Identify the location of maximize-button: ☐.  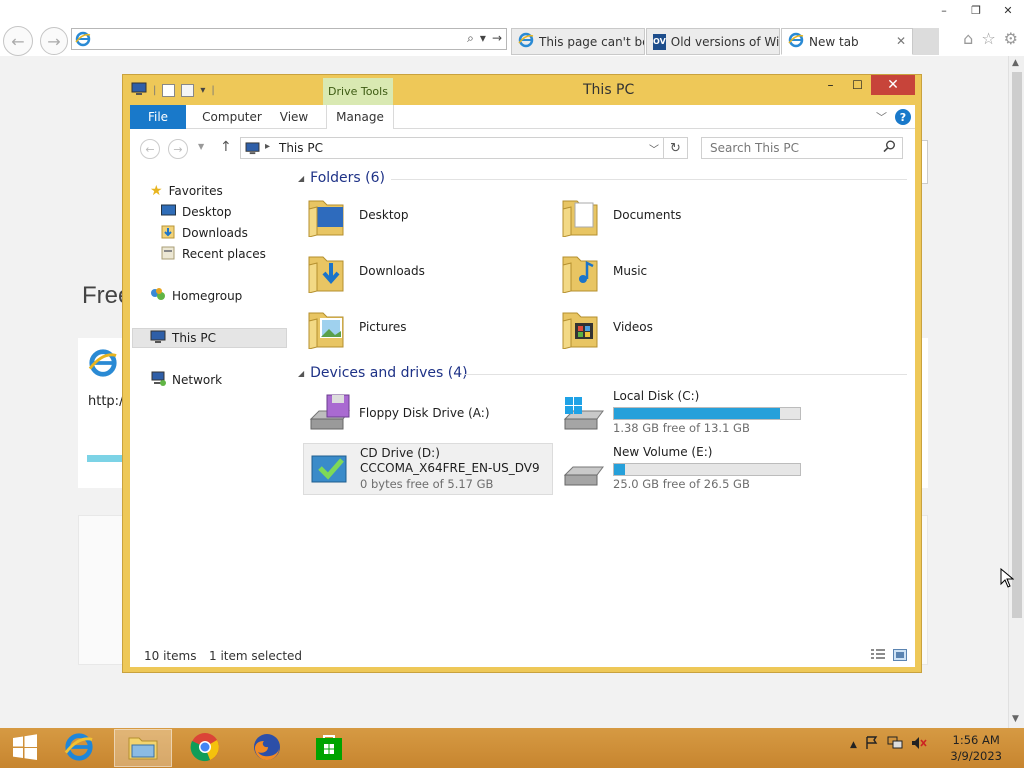
(857, 85).